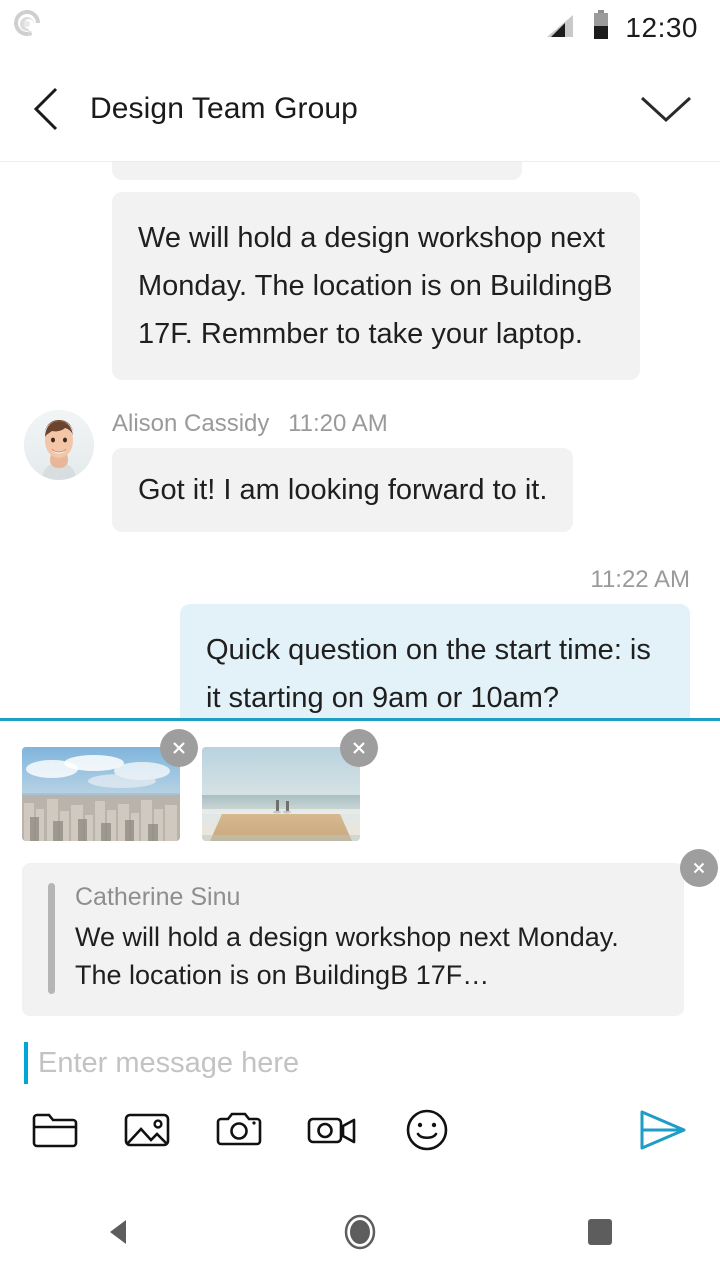 The width and height of the screenshot is (720, 1280). Describe the element at coordinates (360, 109) in the screenshot. I see `chat-header: Design Team Group` at that location.